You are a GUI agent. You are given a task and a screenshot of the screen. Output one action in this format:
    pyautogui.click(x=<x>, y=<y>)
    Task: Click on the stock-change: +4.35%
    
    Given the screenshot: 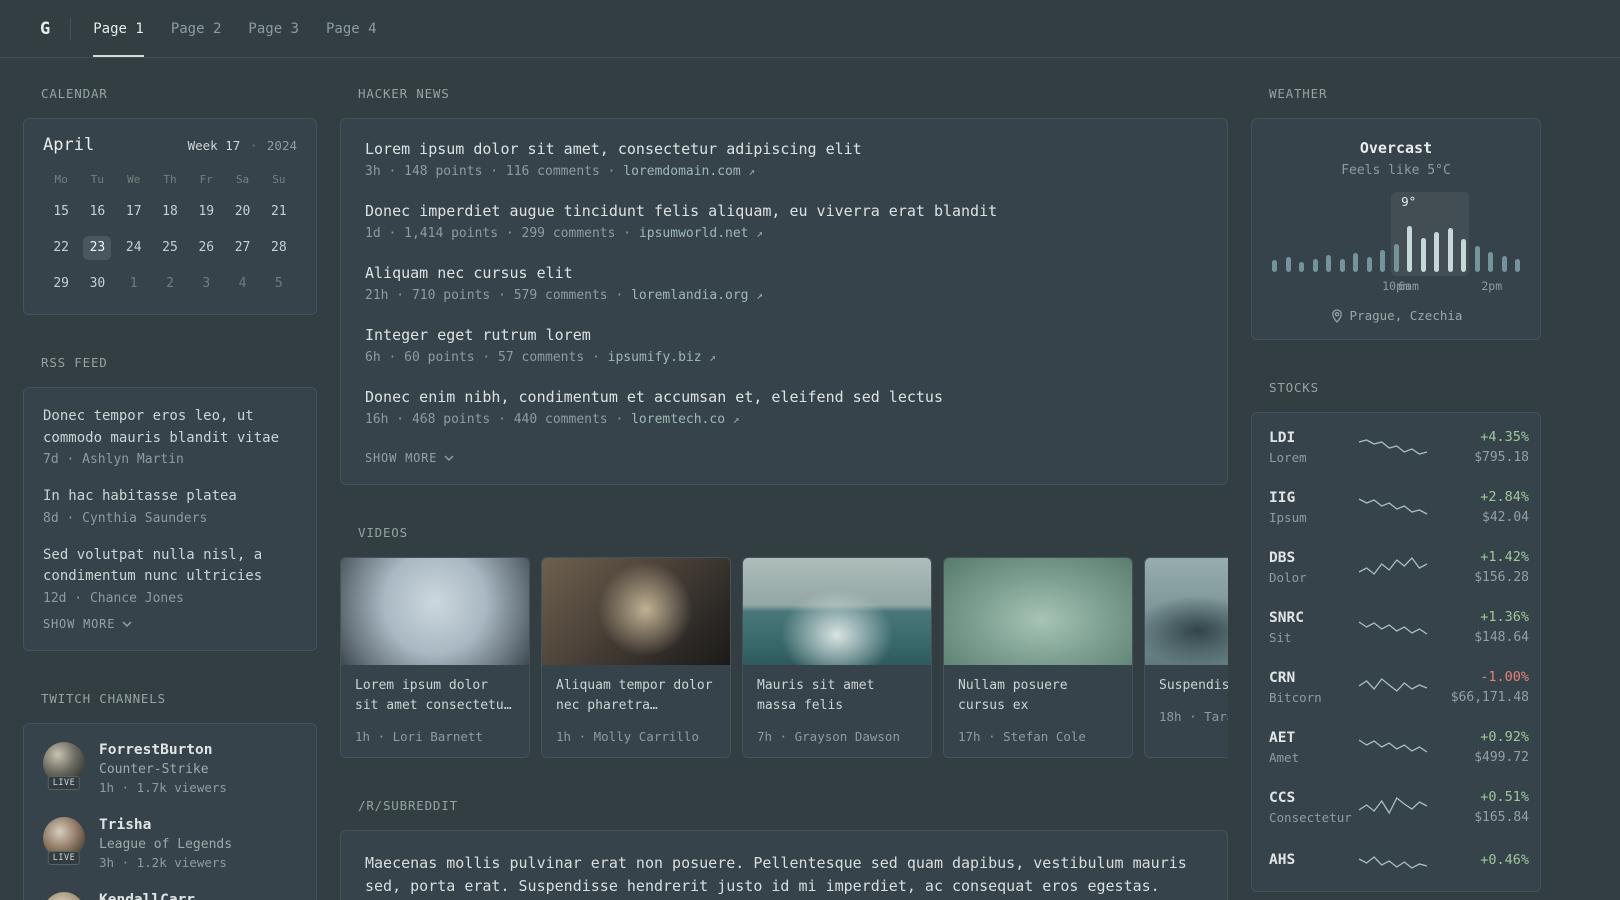 What is the action you would take?
    pyautogui.click(x=1504, y=437)
    